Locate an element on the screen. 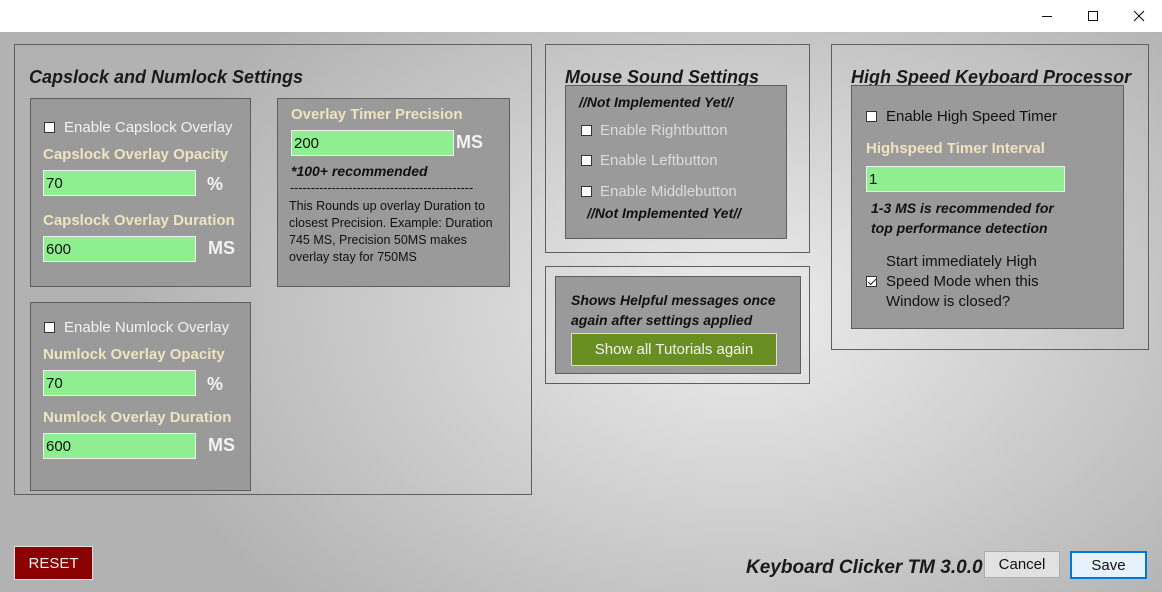 This screenshot has width=1162, height=592. minimize-icon is located at coordinates (1047, 16).